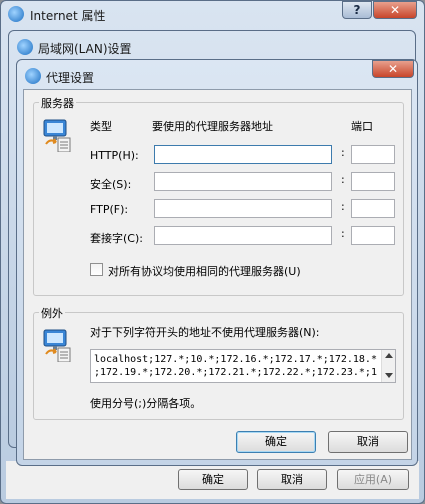 The image size is (425, 504). I want to click on secure-label: 安全(S):, so click(111, 184).